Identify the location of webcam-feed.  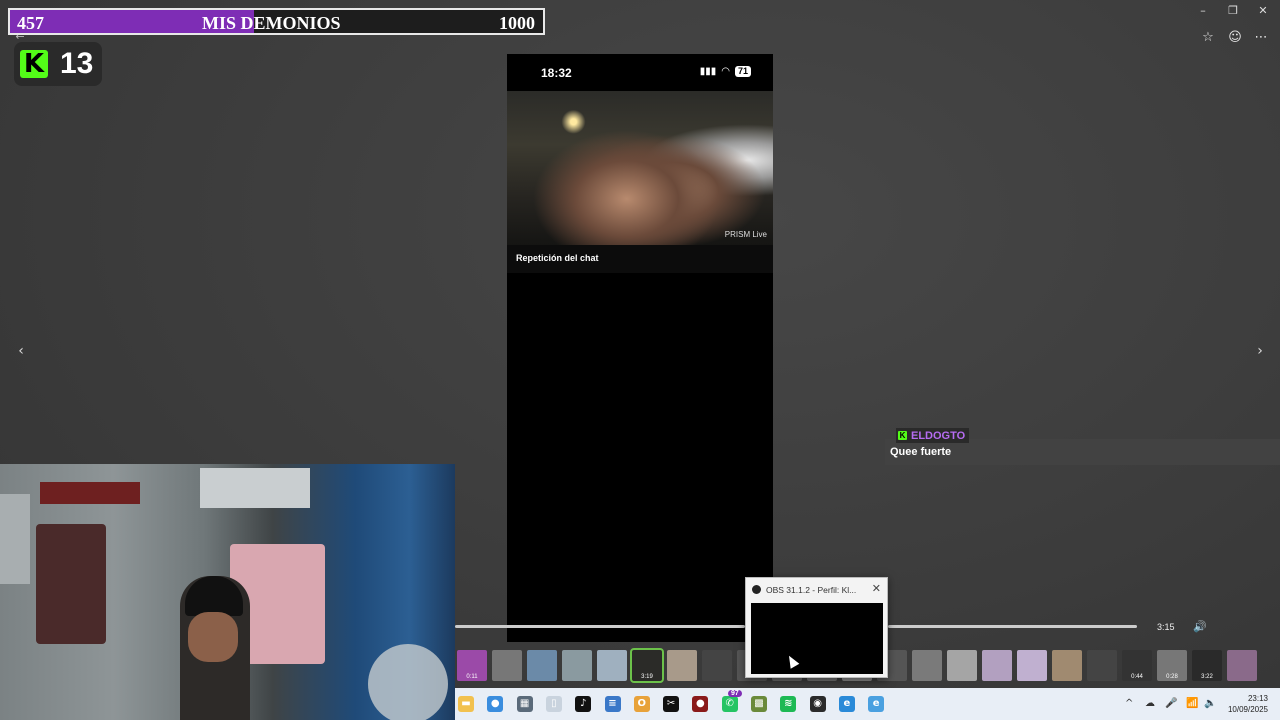
(227, 592).